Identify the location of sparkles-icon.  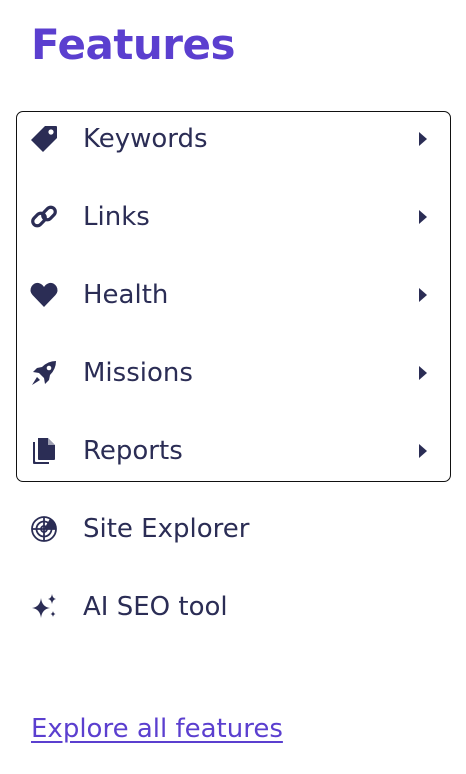
(44, 607).